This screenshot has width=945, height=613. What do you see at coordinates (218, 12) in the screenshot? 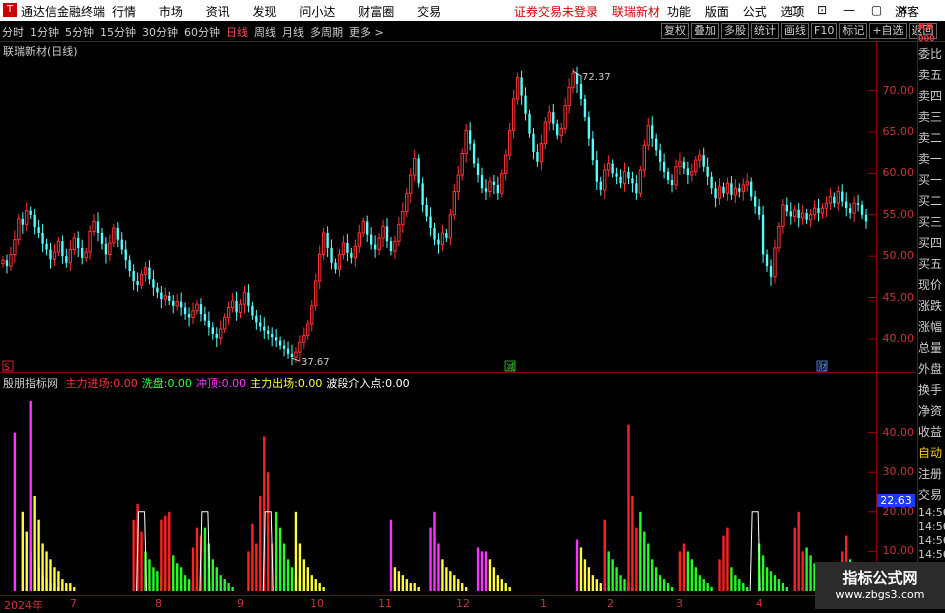
I see `menu-item: 资讯` at bounding box center [218, 12].